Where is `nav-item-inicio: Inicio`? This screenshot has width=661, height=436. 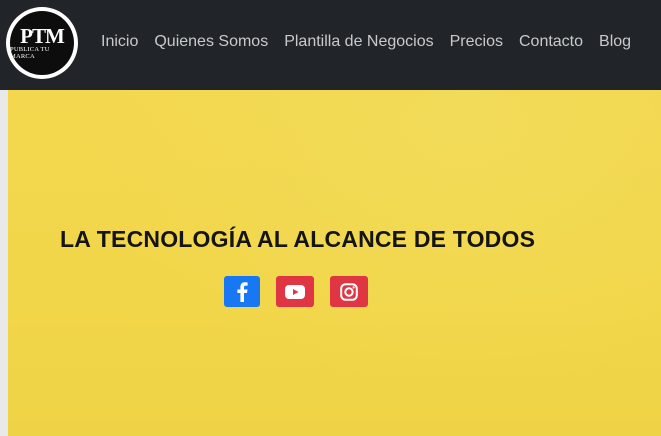
nav-item-inicio: Inicio is located at coordinates (119, 42).